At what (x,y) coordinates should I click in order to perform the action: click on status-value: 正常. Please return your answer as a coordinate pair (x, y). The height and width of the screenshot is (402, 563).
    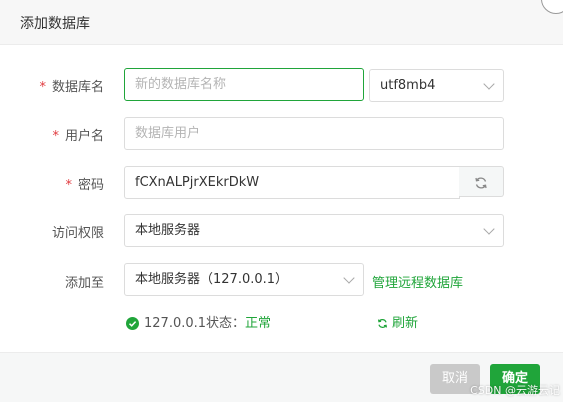
    Looking at the image, I should click on (258, 323).